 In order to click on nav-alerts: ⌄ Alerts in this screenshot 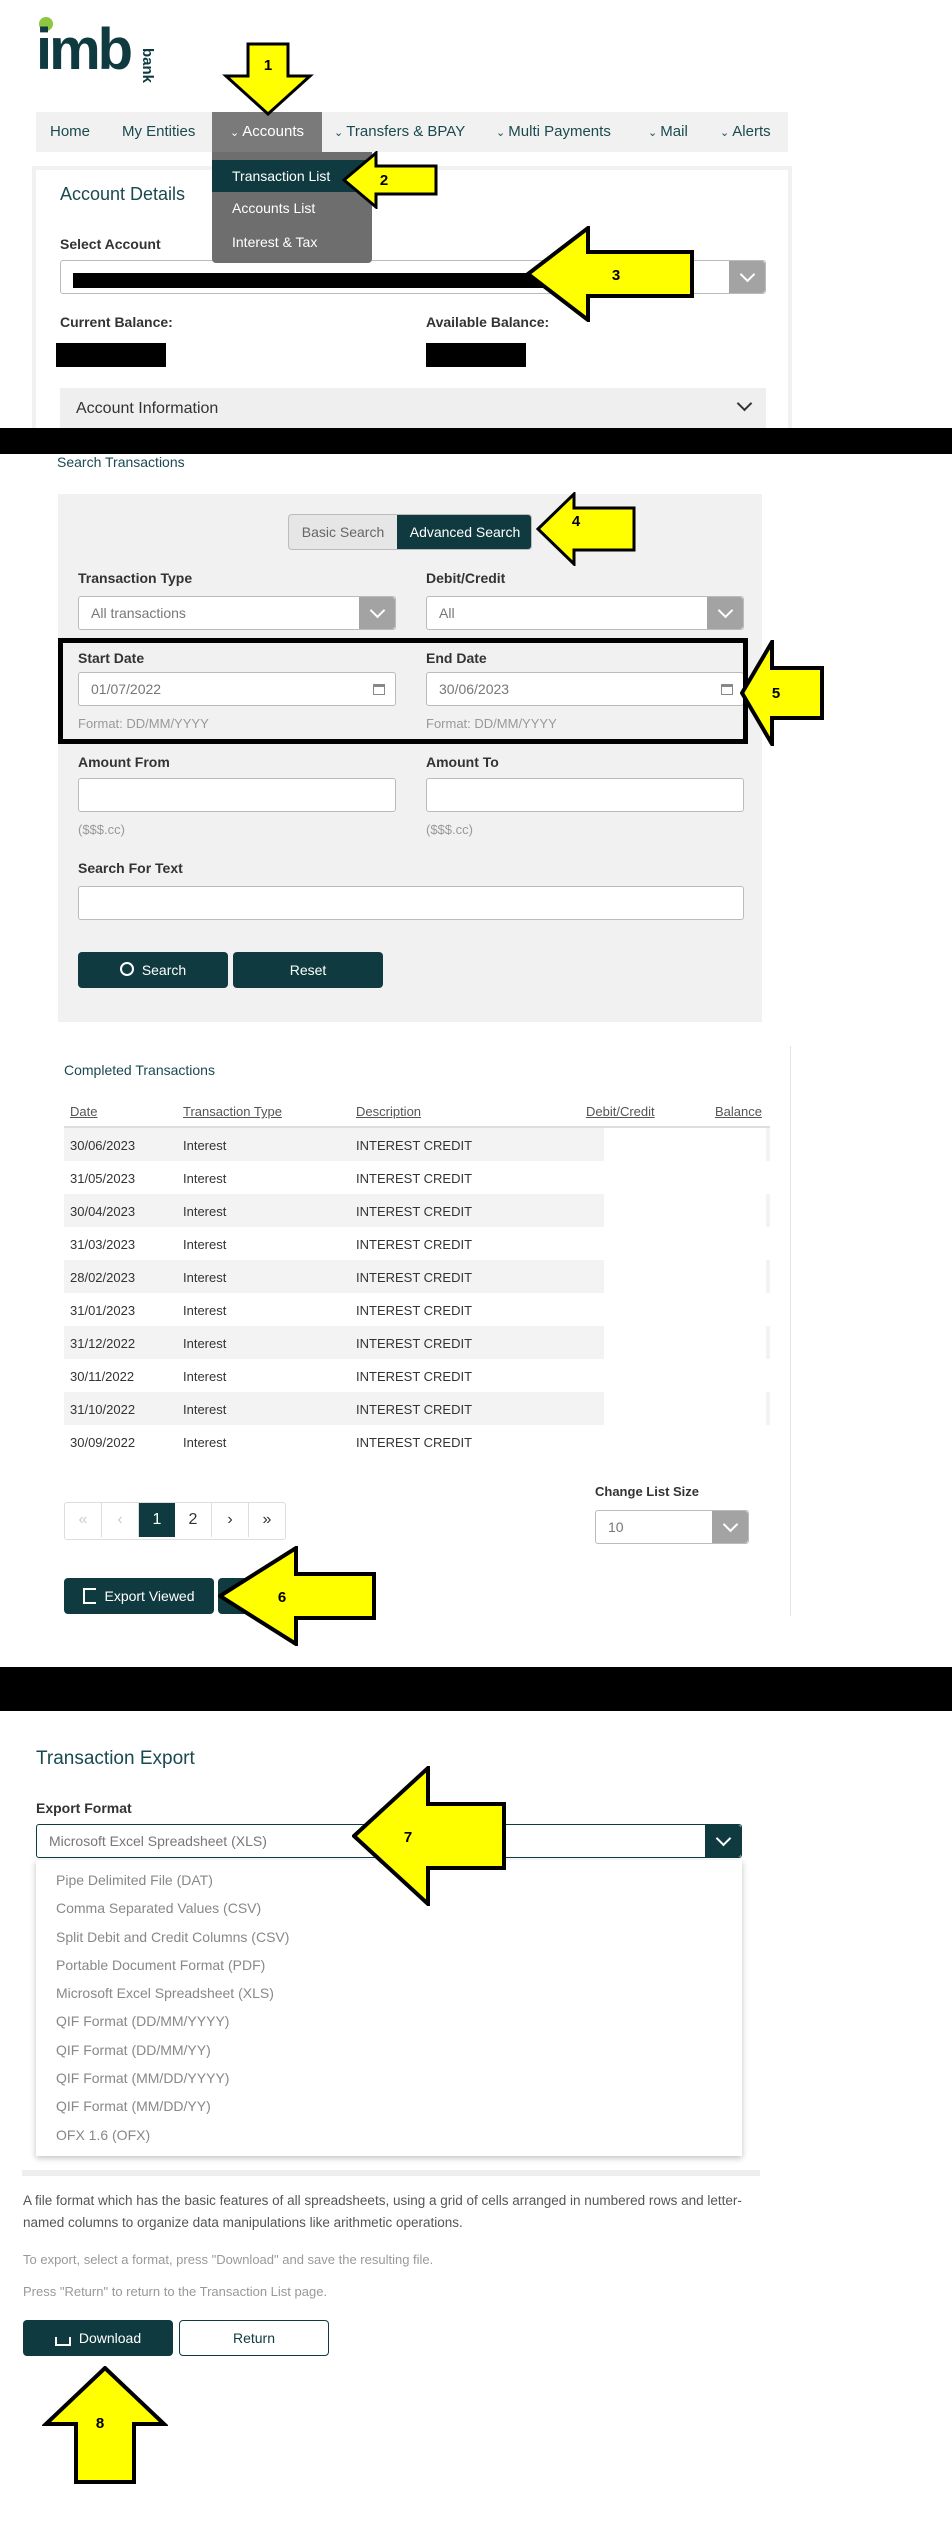, I will do `click(745, 132)`.